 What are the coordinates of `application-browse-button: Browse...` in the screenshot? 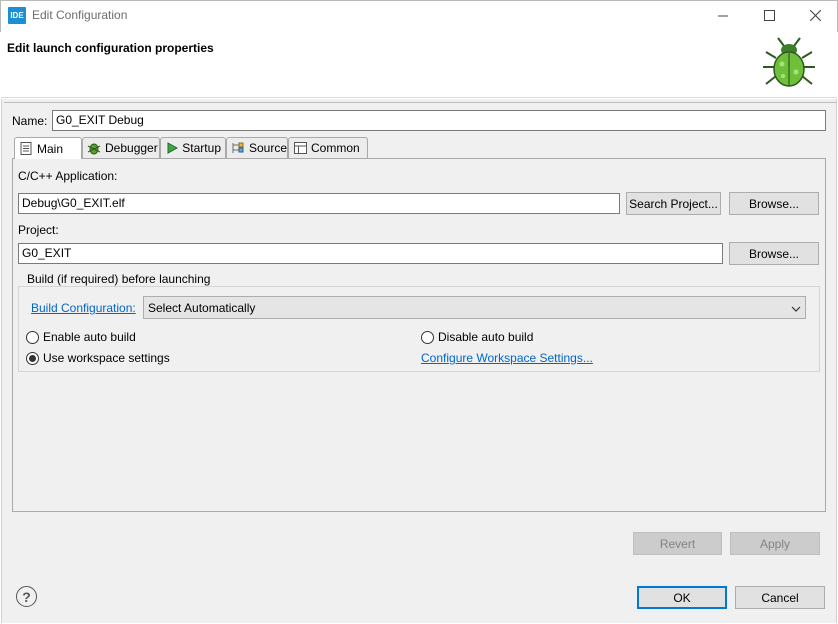 It's located at (774, 203).